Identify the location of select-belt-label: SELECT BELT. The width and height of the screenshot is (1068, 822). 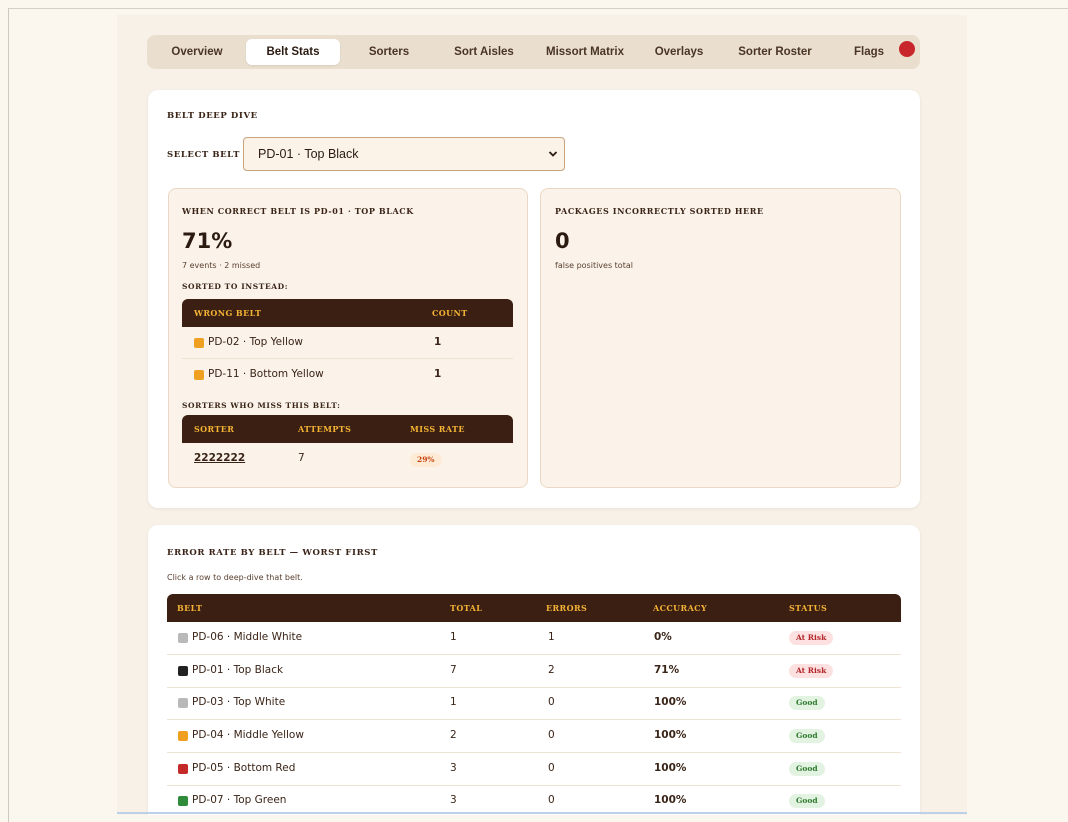
(203, 155).